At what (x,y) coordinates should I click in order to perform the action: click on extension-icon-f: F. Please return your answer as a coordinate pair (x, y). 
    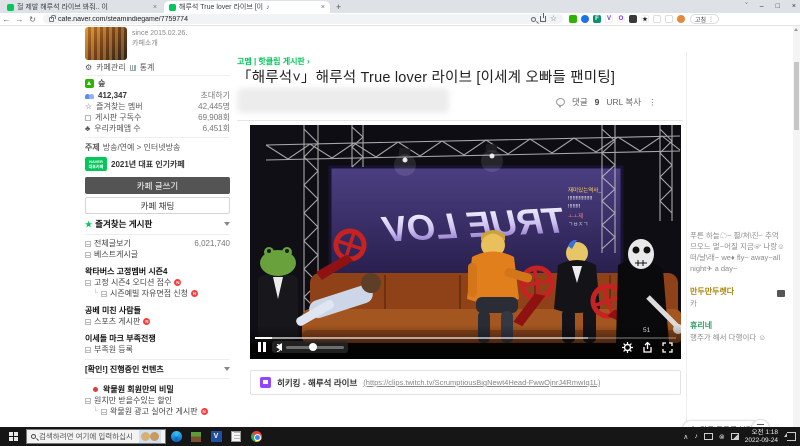
    Looking at the image, I should click on (597, 19).